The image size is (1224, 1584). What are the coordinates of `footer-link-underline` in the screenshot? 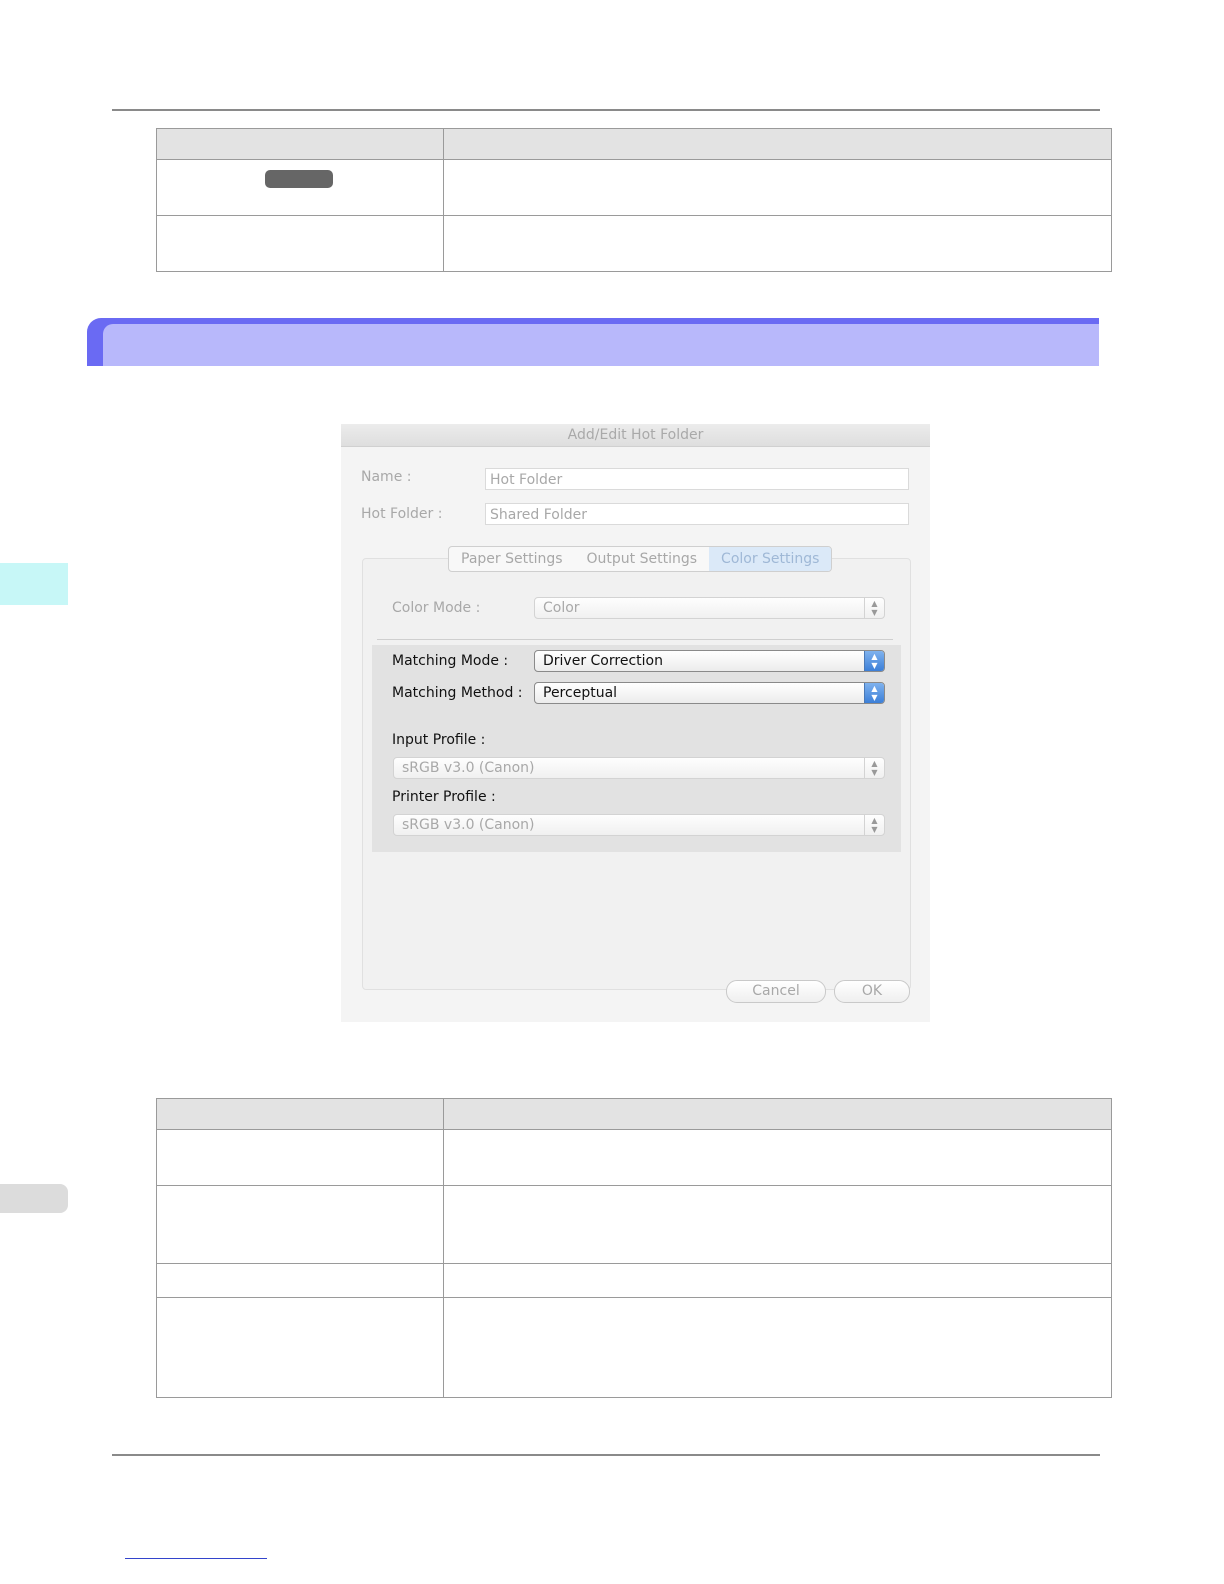 It's located at (196, 1558).